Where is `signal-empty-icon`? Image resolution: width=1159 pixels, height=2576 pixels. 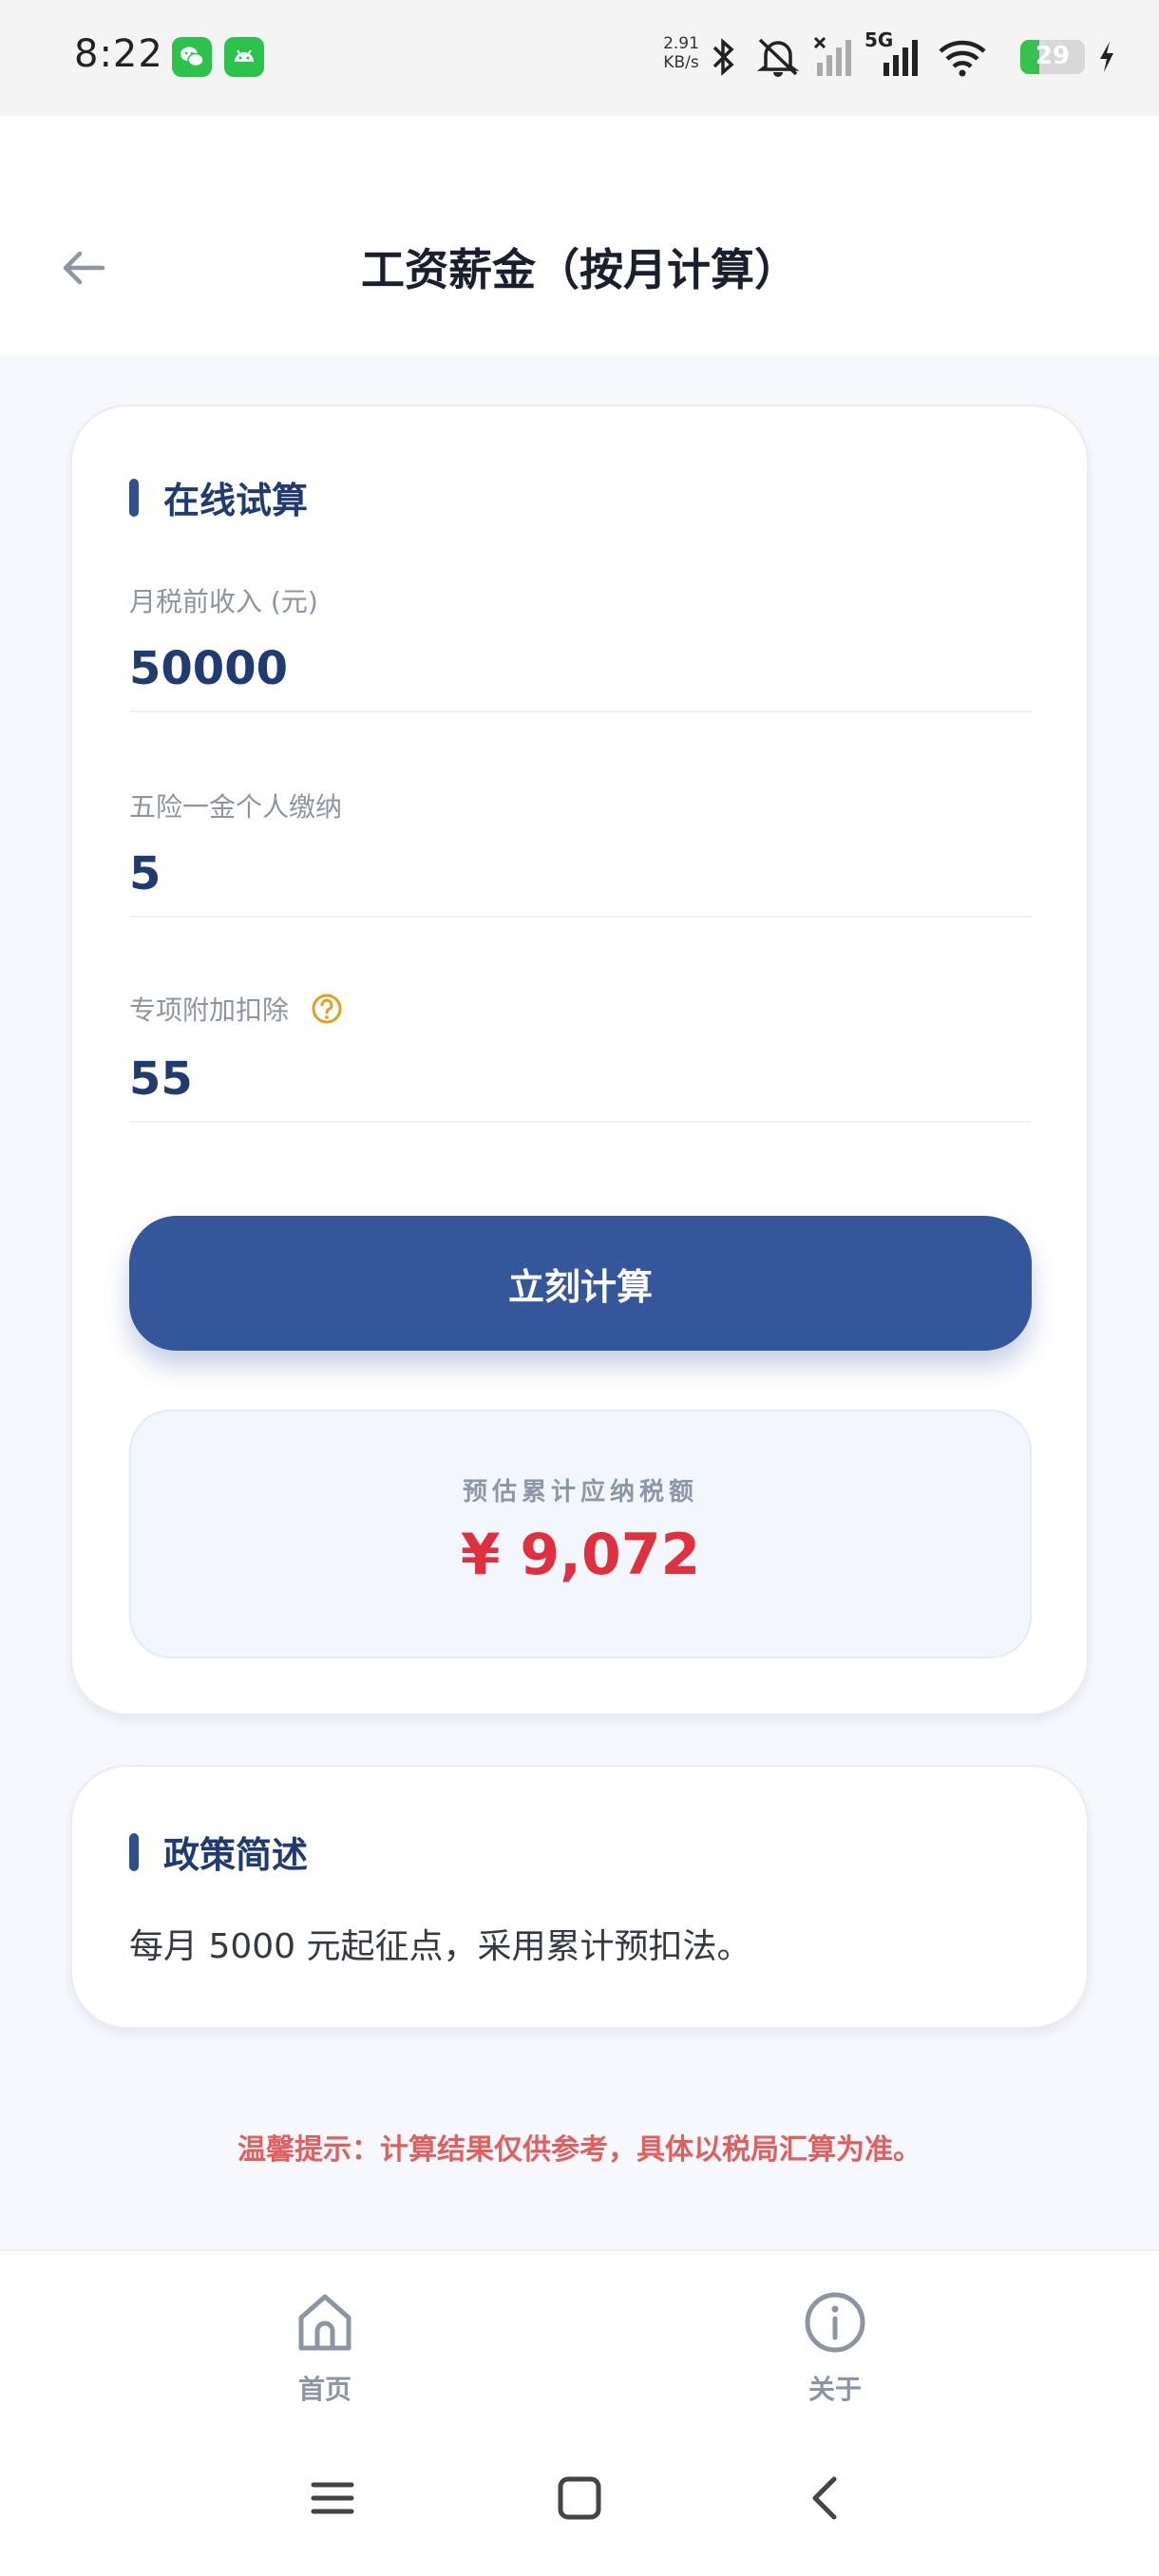 signal-empty-icon is located at coordinates (832, 56).